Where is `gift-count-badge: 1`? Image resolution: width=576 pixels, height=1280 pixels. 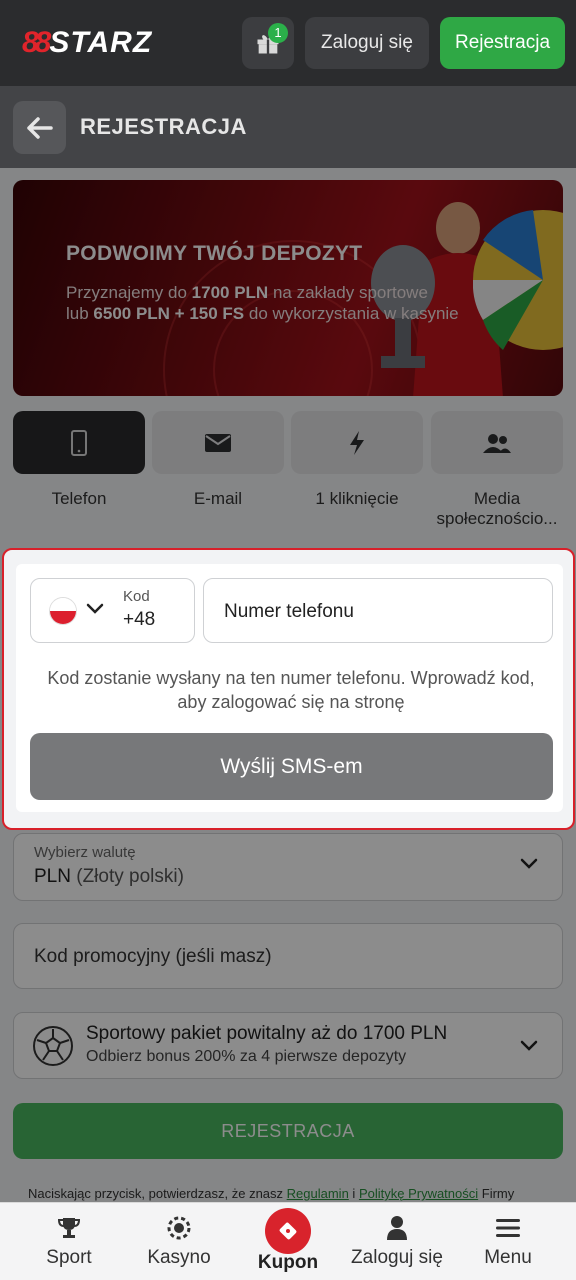 gift-count-badge: 1 is located at coordinates (278, 33).